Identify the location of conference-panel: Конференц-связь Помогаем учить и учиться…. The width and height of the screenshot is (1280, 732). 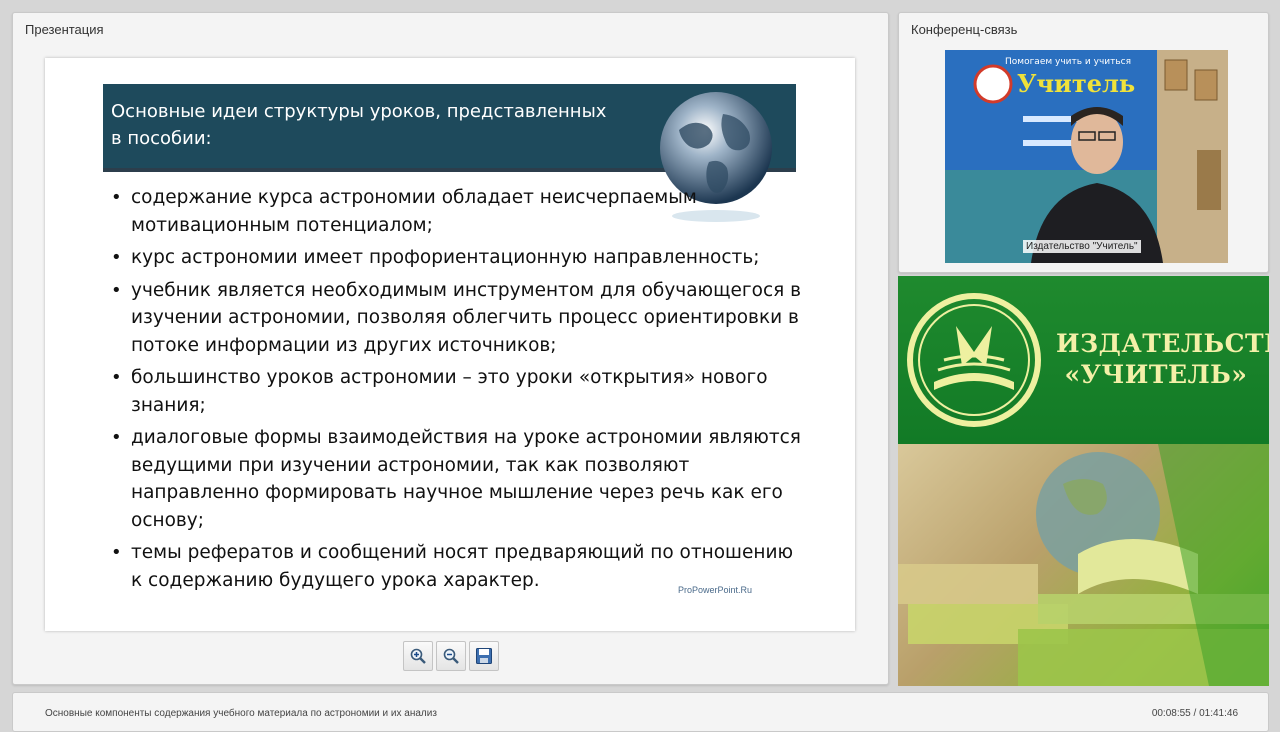
(1083, 142).